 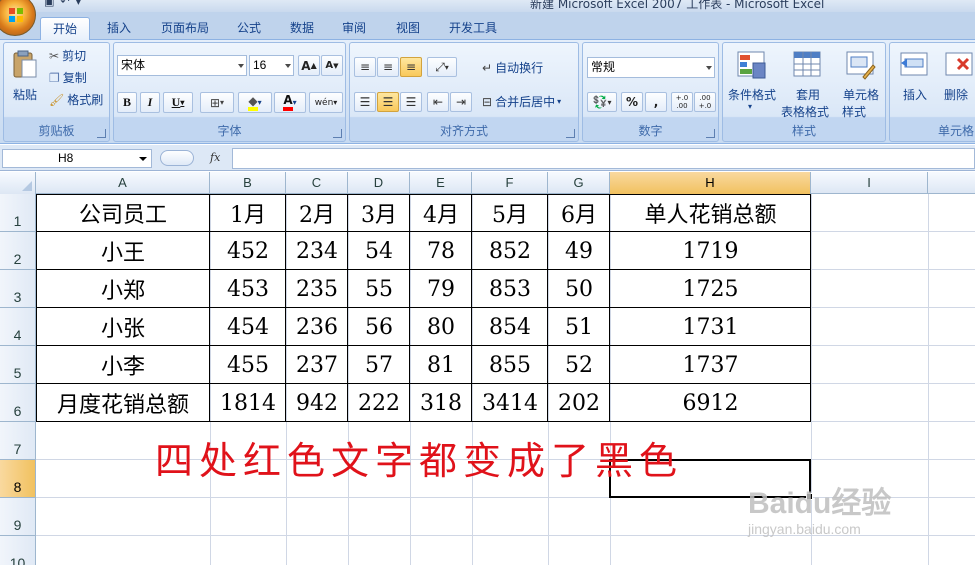 I want to click on column-header-h: H, so click(x=710, y=183).